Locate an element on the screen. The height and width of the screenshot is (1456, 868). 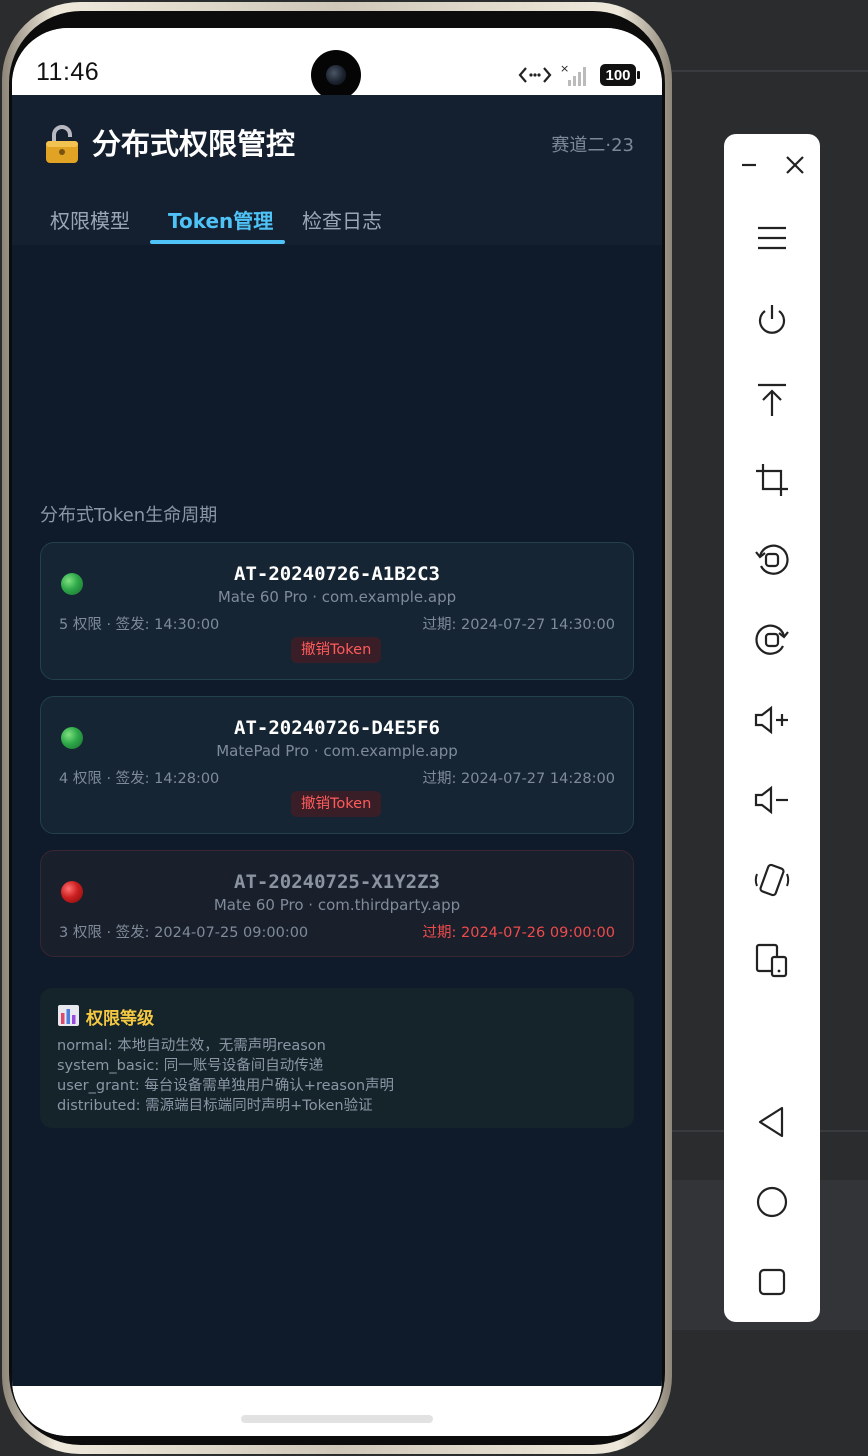
screenshot-button is located at coordinates (772, 480).